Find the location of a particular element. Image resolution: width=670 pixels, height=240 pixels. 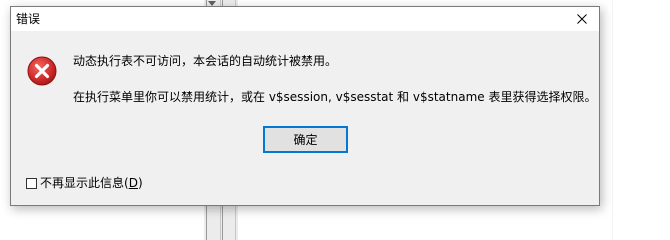

label-prefix: 不再显示此信息( is located at coordinates (84, 183).